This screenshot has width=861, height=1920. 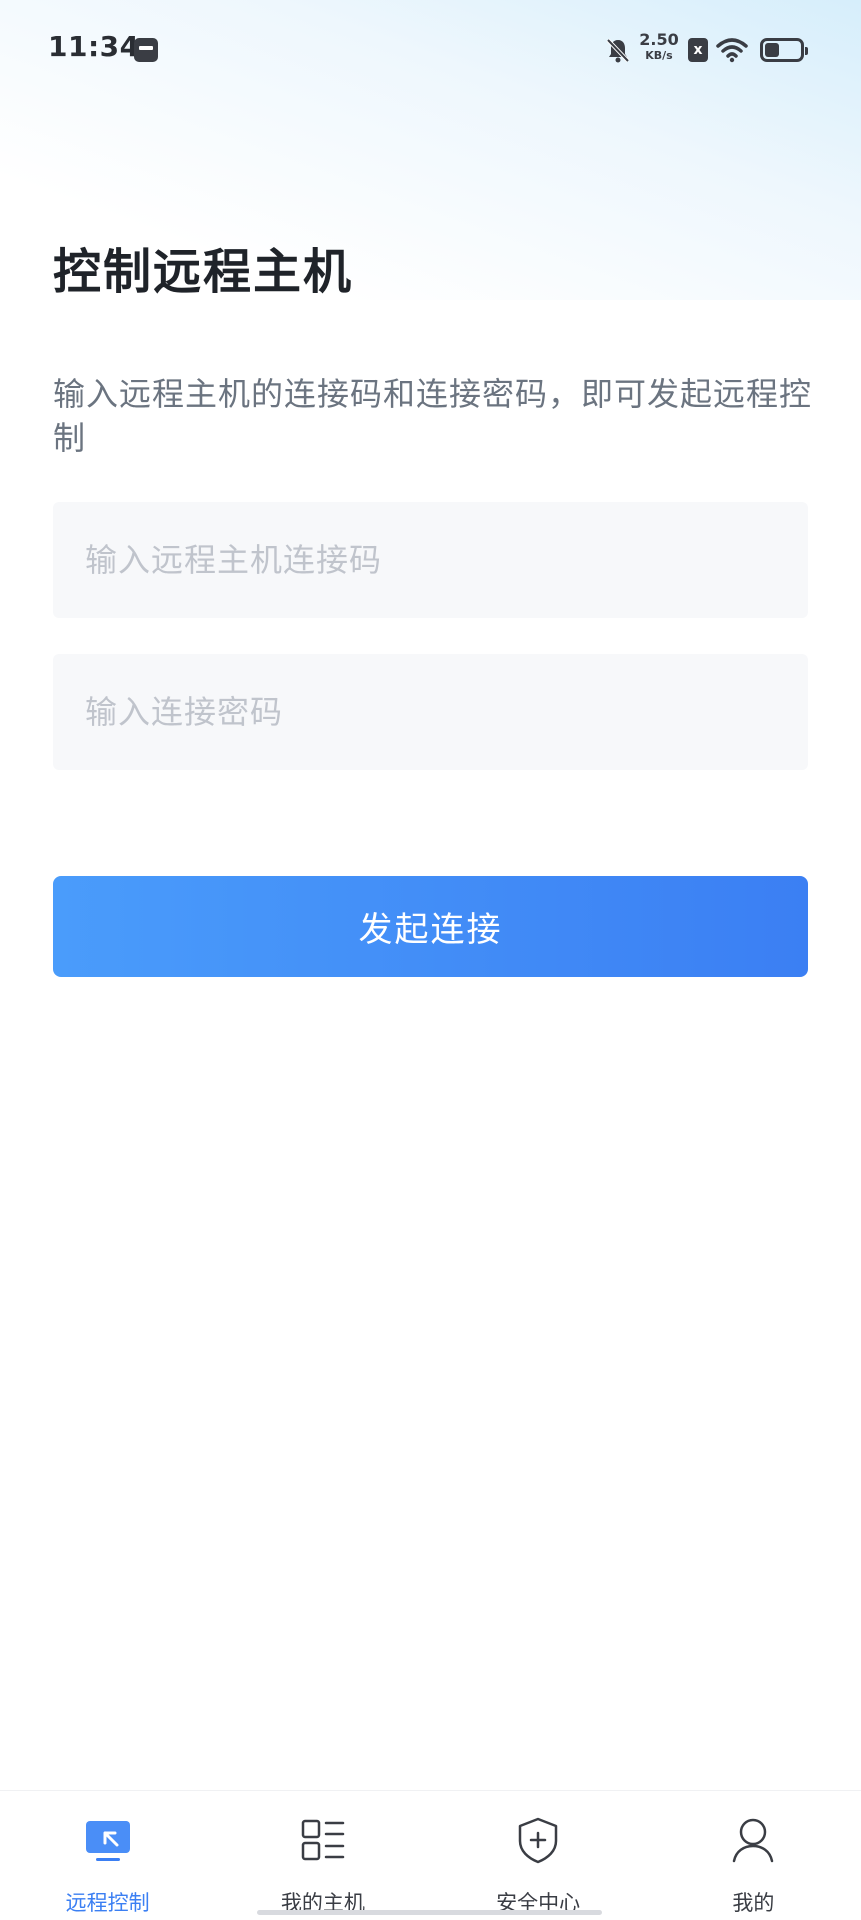 I want to click on network-speed: 2.50 KB/s, so click(x=659, y=46).